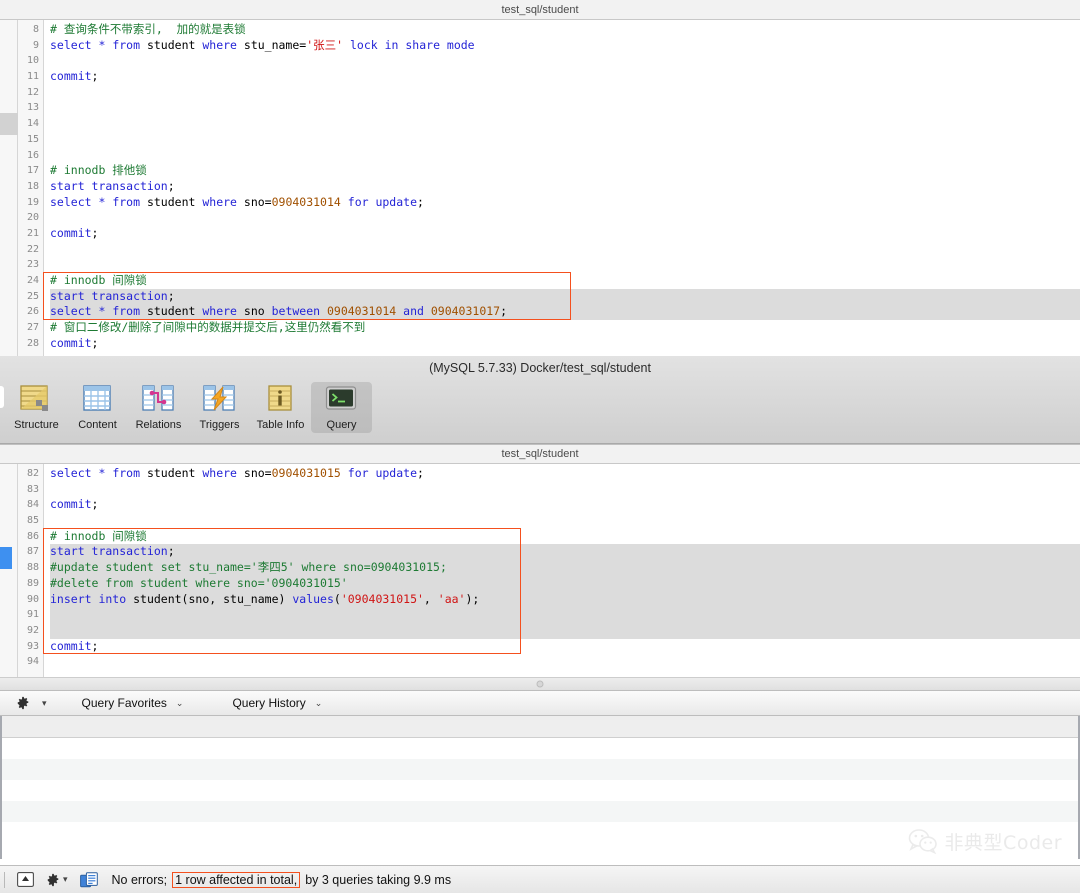 The height and width of the screenshot is (893, 1080). I want to click on code-token: 0904031014, so click(306, 201).